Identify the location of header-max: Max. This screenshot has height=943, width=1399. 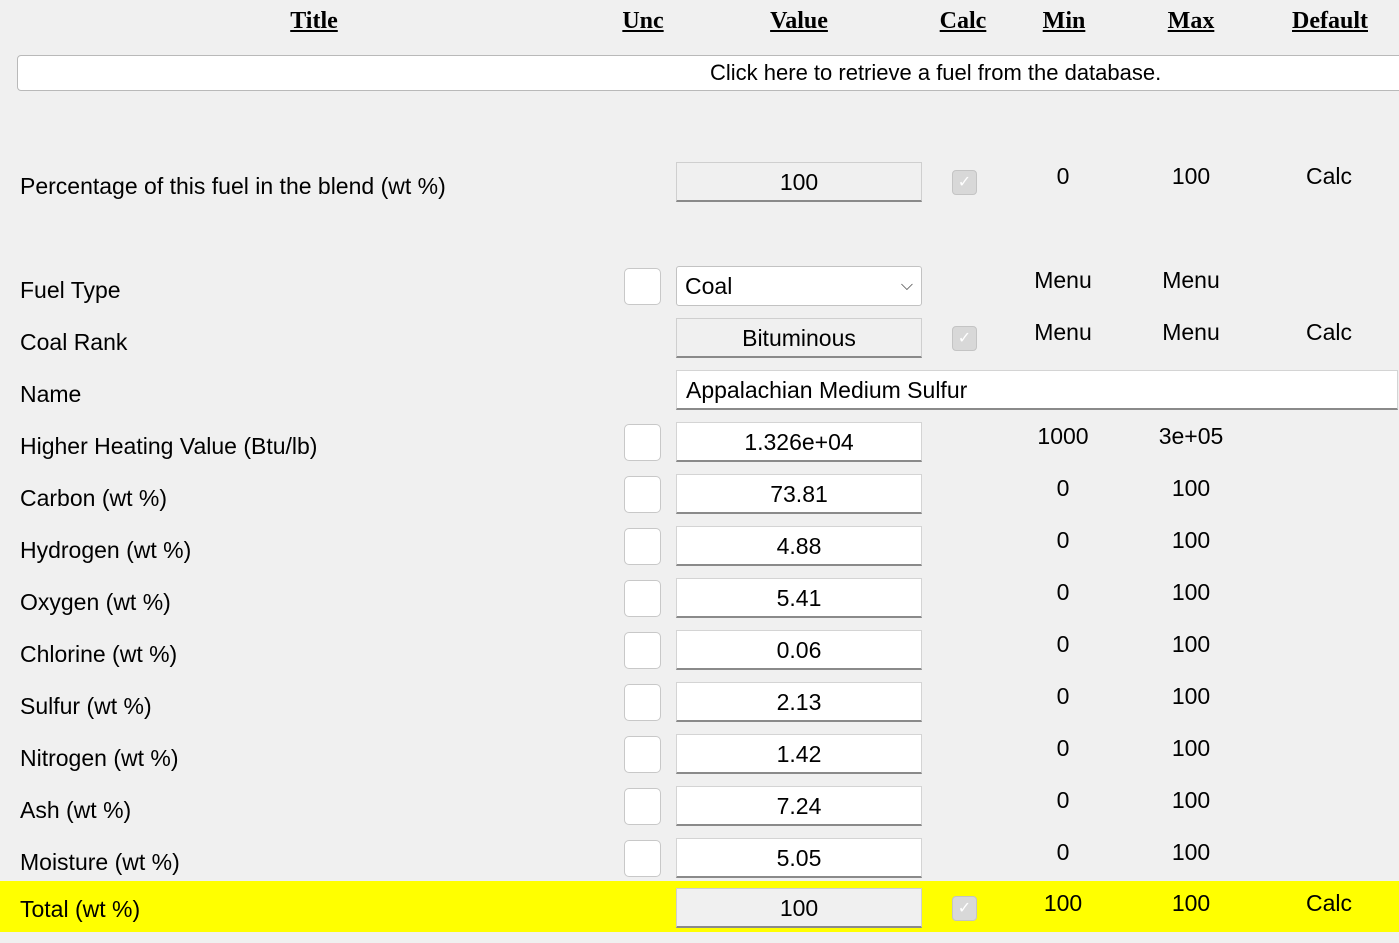
(1191, 21).